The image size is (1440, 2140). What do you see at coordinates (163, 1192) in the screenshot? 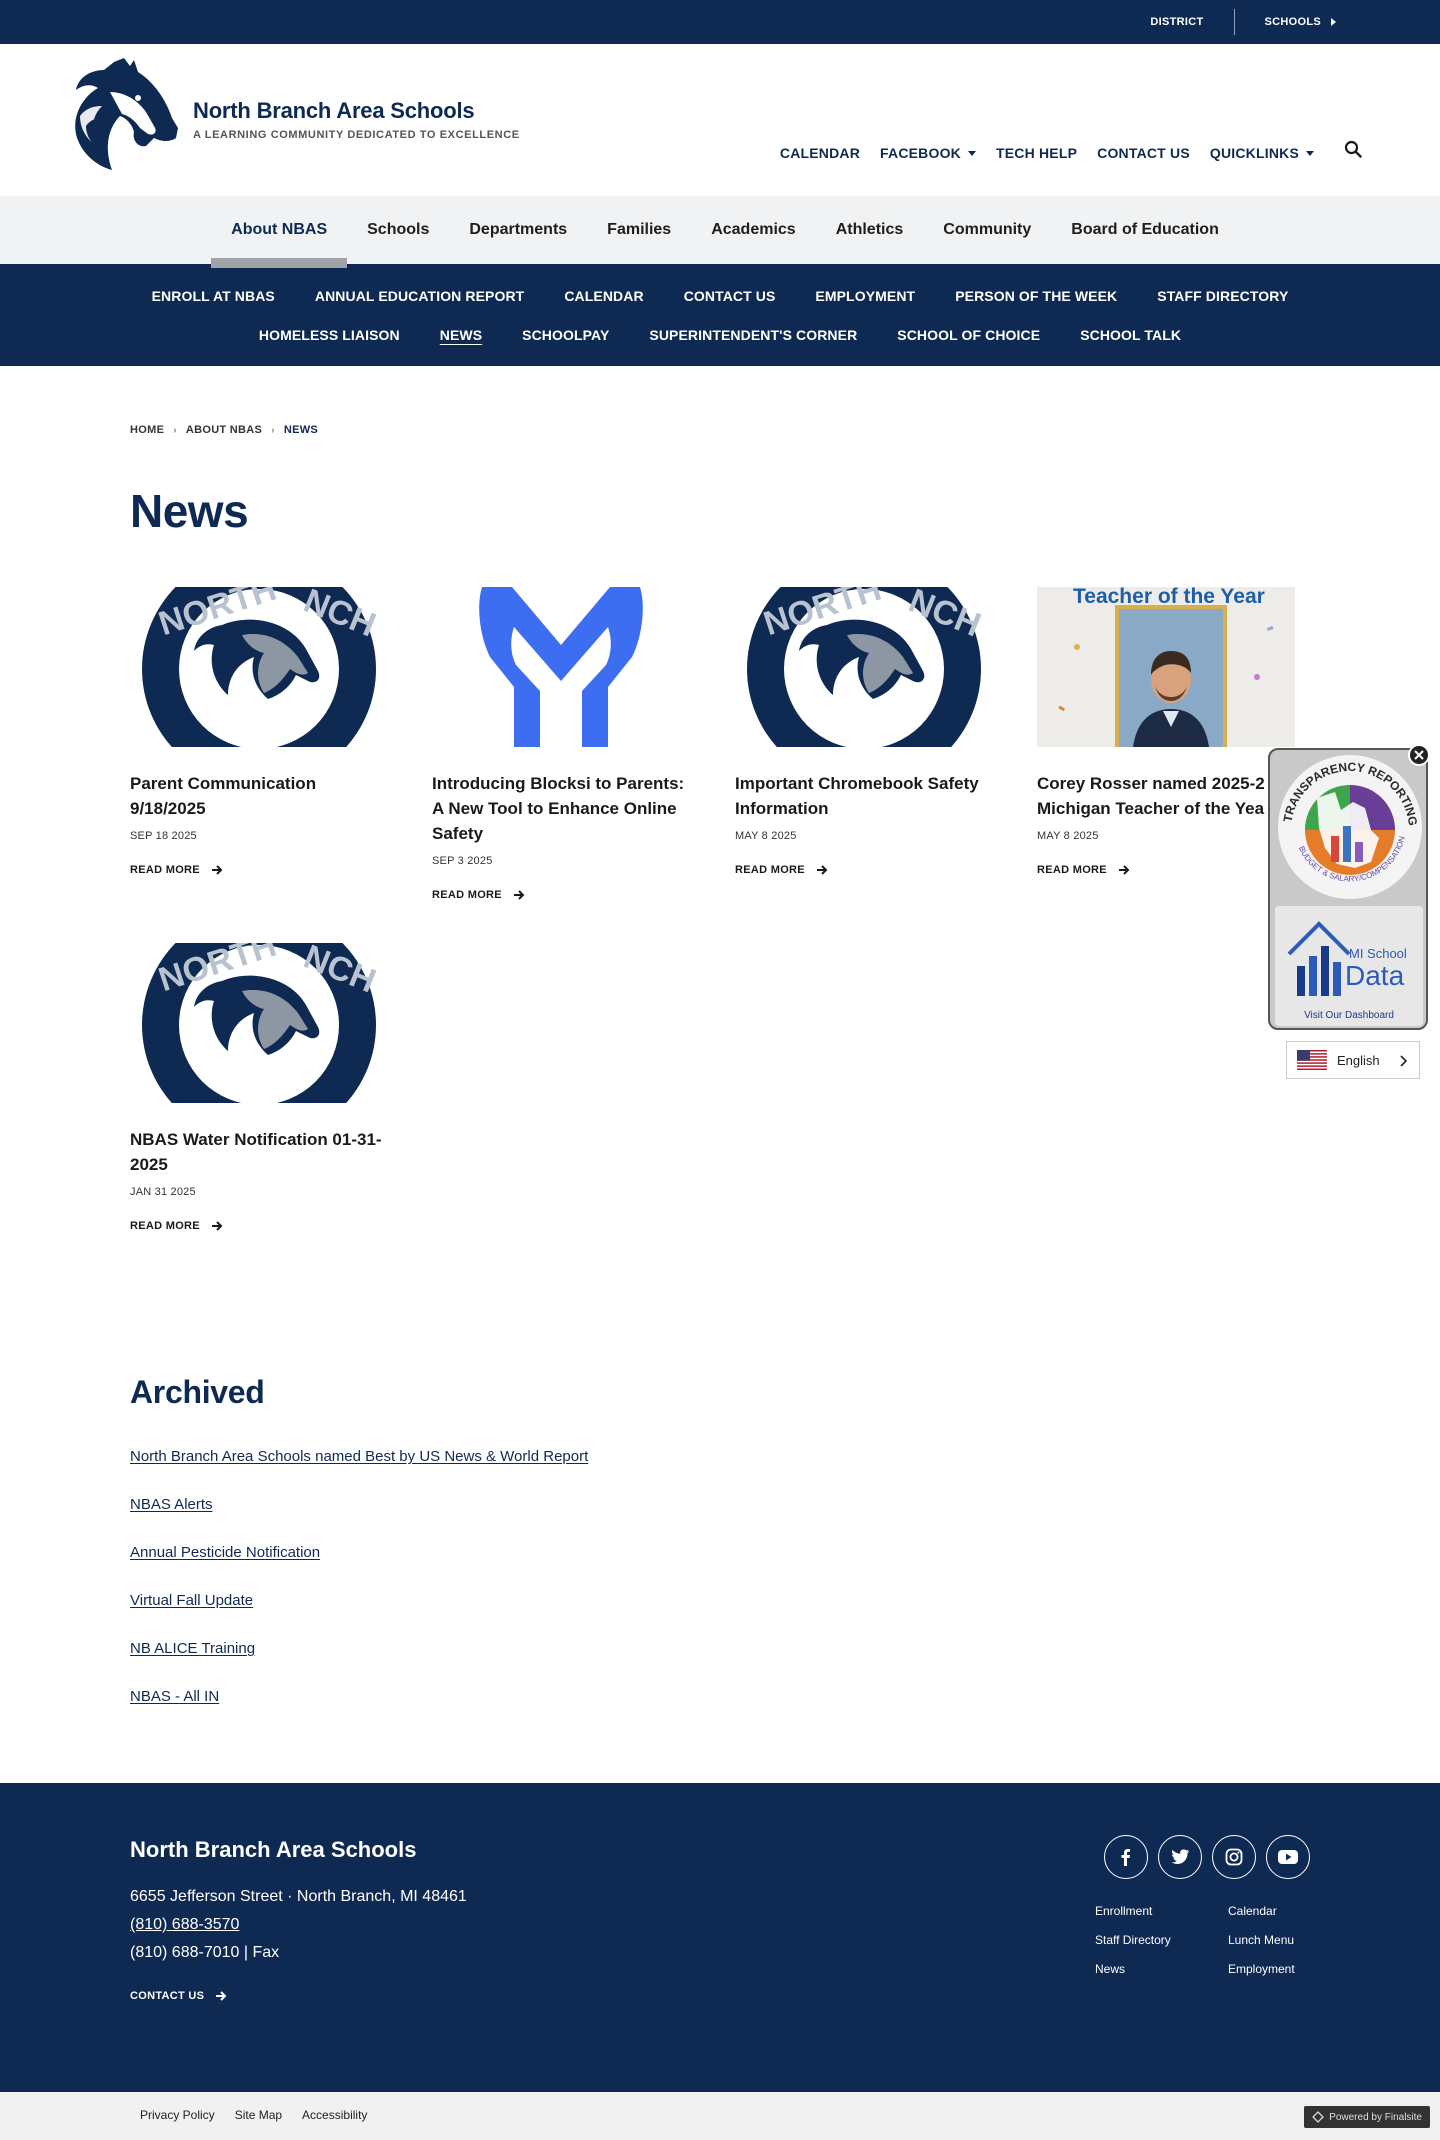
I see `news-card-date: JAN 31 2025` at bounding box center [163, 1192].